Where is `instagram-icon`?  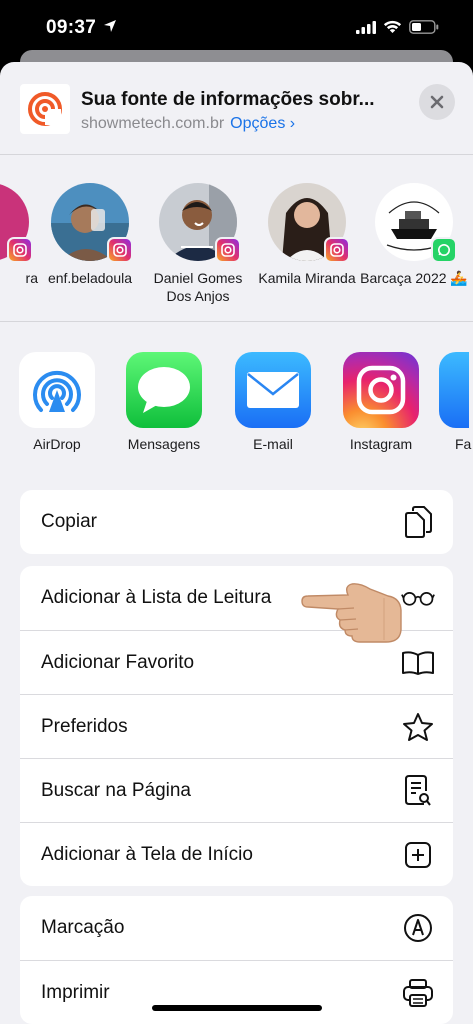
instagram-icon is located at coordinates (381, 390).